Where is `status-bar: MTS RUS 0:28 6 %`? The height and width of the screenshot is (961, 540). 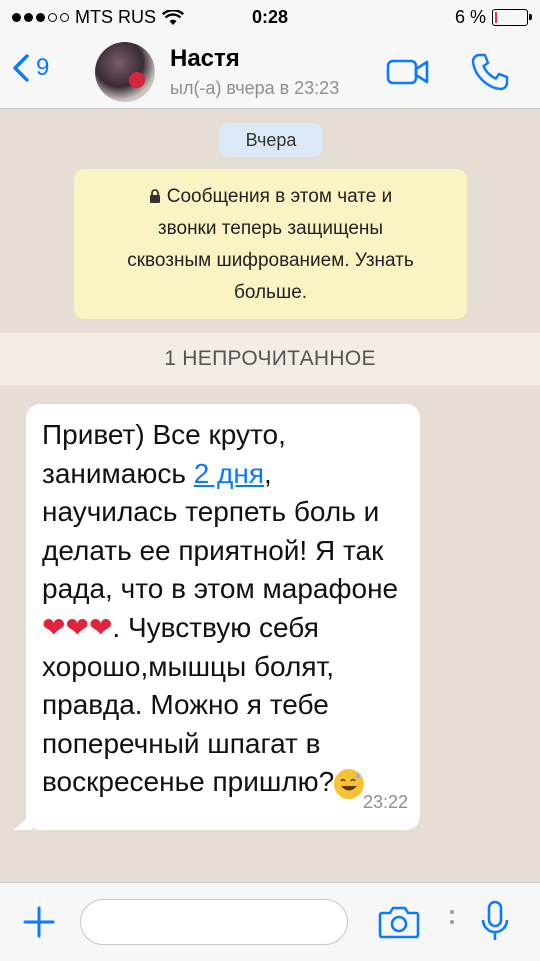 status-bar: MTS RUS 0:28 6 % is located at coordinates (270, 18).